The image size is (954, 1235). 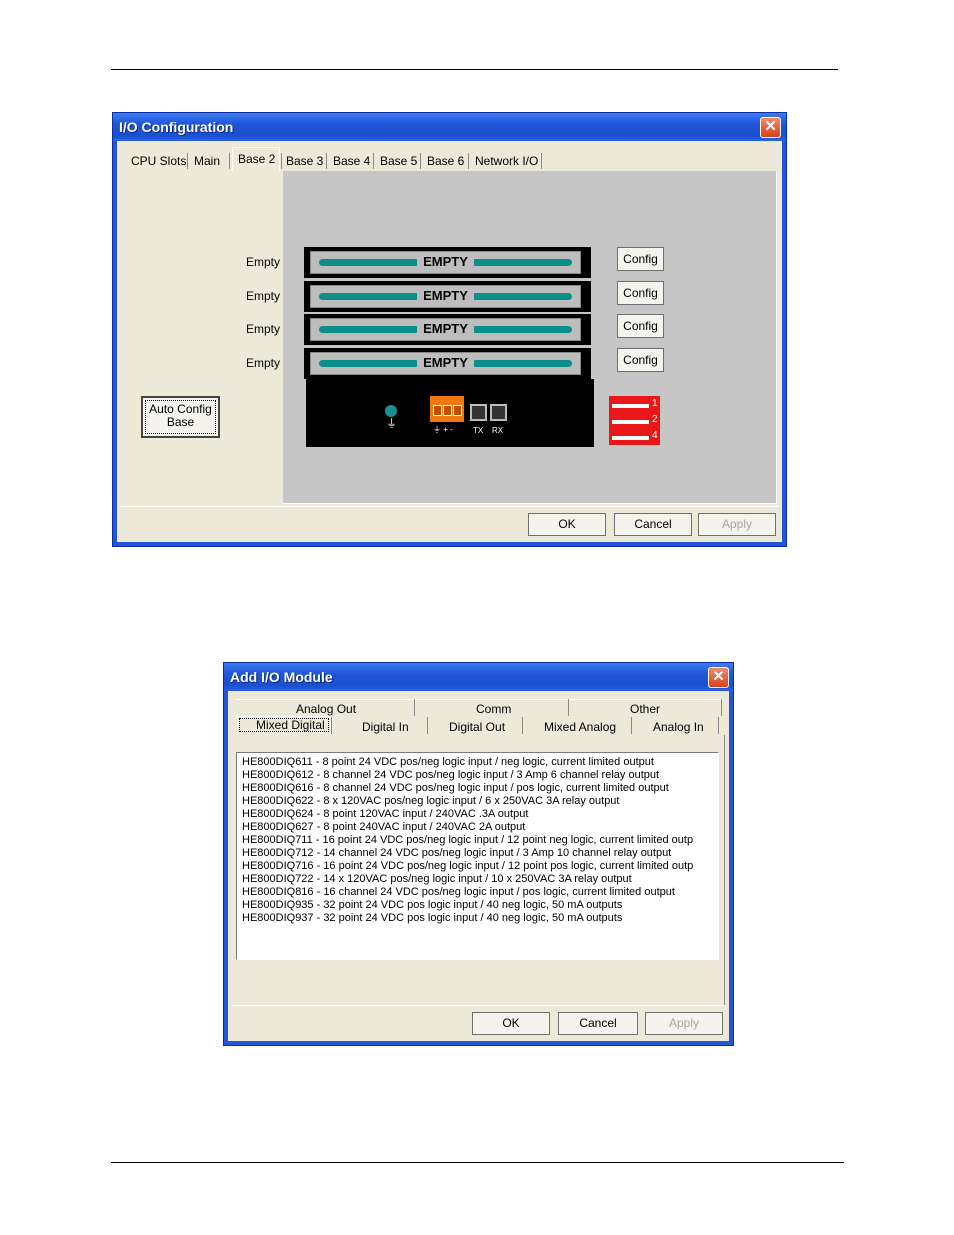 What do you see at coordinates (477, 727) in the screenshot?
I see `tab-digital-out: Digital Out` at bounding box center [477, 727].